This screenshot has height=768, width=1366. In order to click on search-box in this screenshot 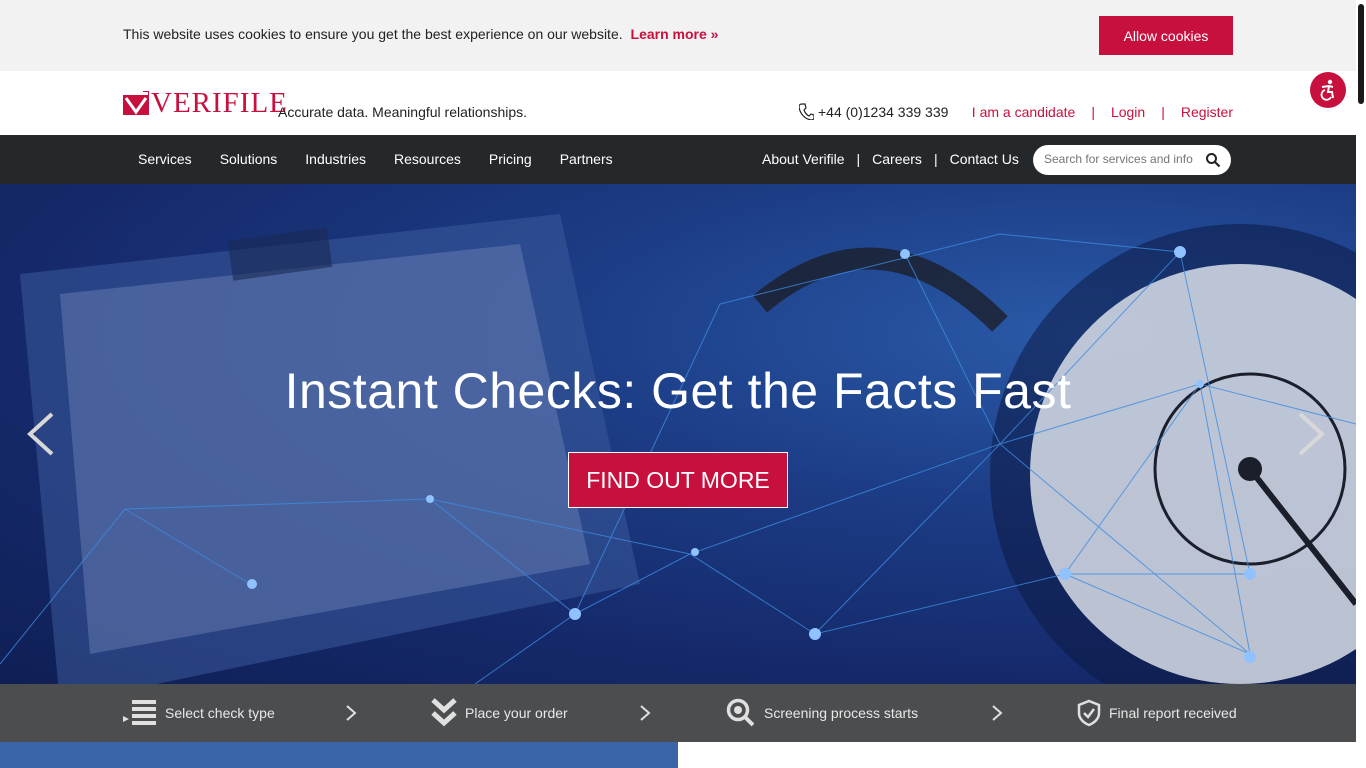, I will do `click(1132, 160)`.